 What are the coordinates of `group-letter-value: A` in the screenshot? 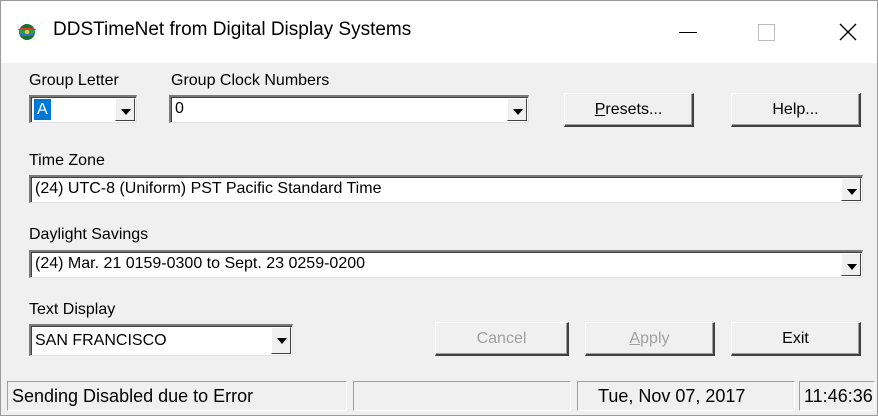 It's located at (42, 109).